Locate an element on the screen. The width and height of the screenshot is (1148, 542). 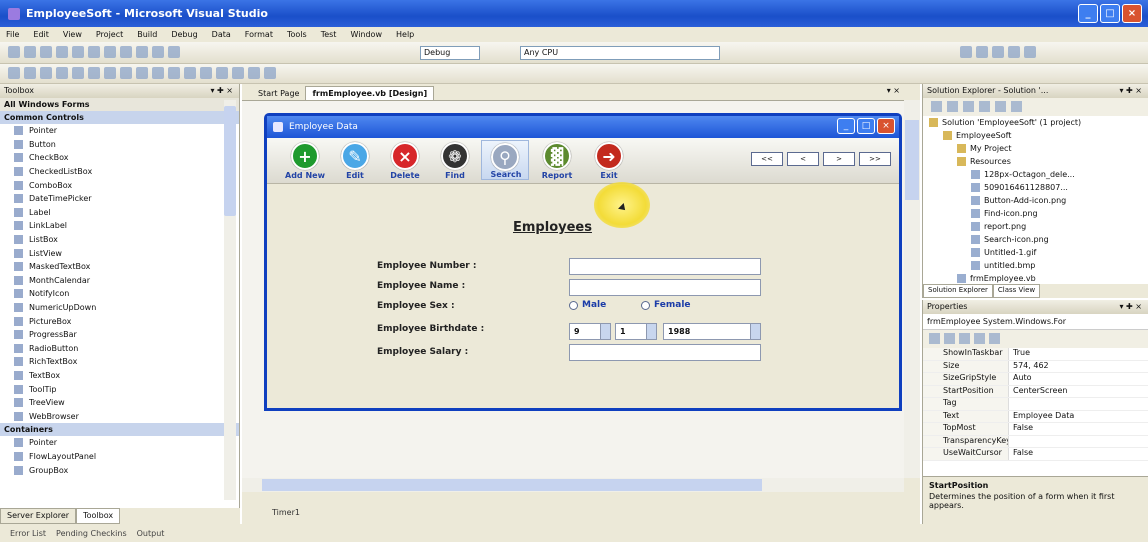
menu-data: Data is located at coordinates (221, 34).